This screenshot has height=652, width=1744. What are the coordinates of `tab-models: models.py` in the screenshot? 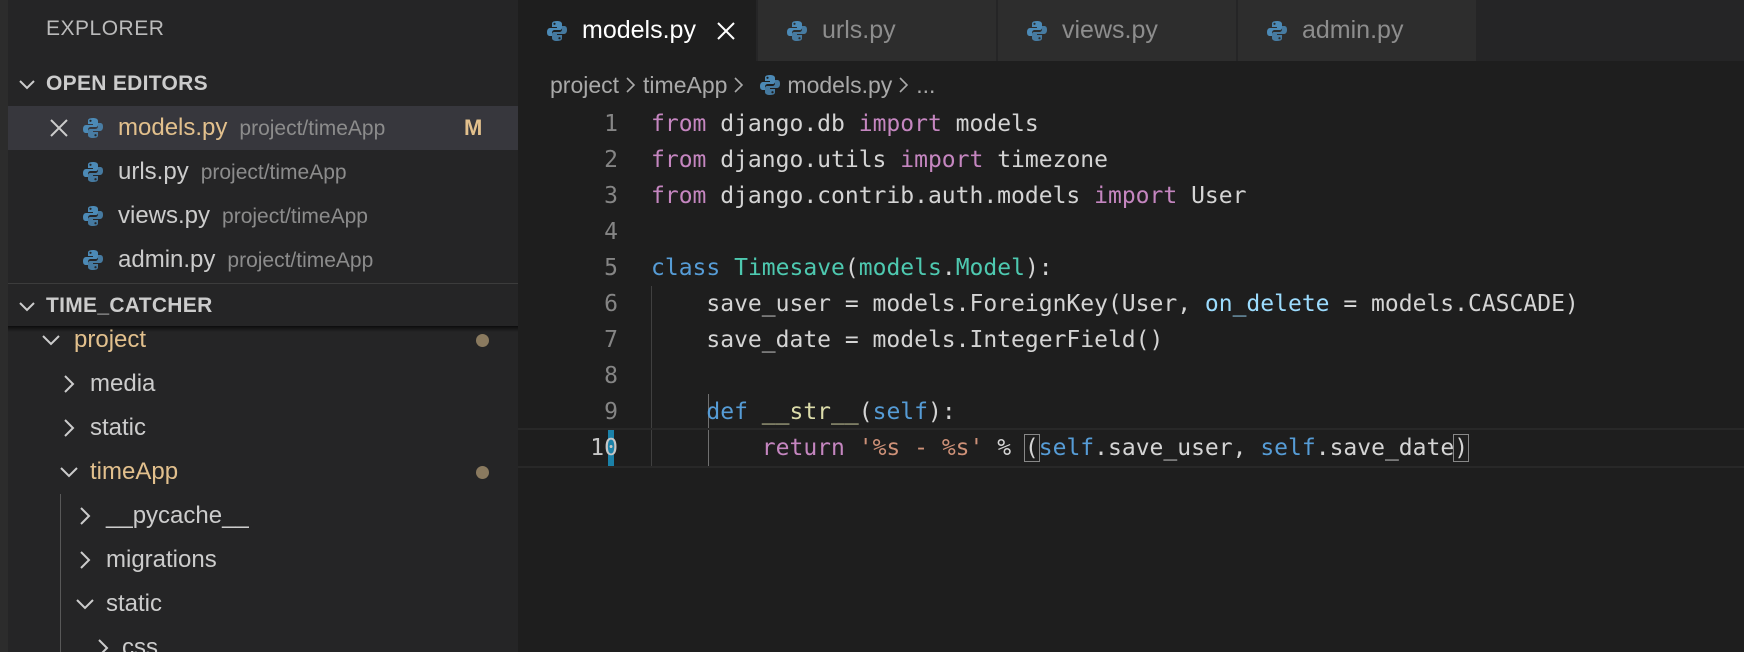 It's located at (637, 30).